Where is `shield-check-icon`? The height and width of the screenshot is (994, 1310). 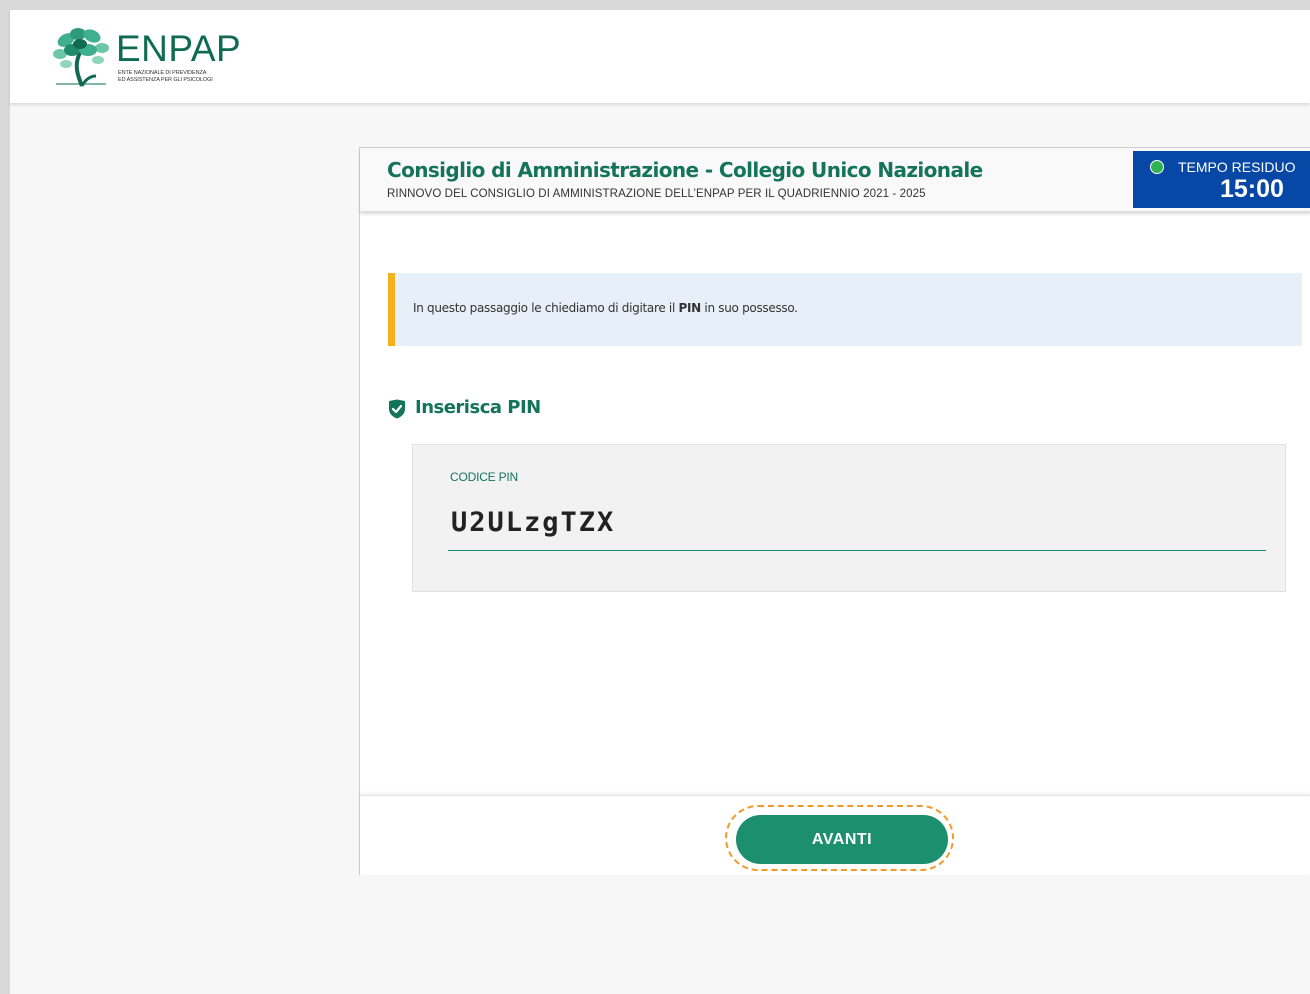 shield-check-icon is located at coordinates (397, 409).